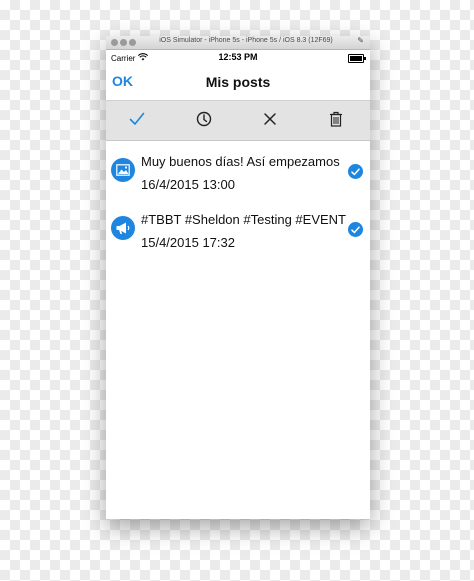 The width and height of the screenshot is (474, 581). I want to click on schedule-button, so click(204, 120).